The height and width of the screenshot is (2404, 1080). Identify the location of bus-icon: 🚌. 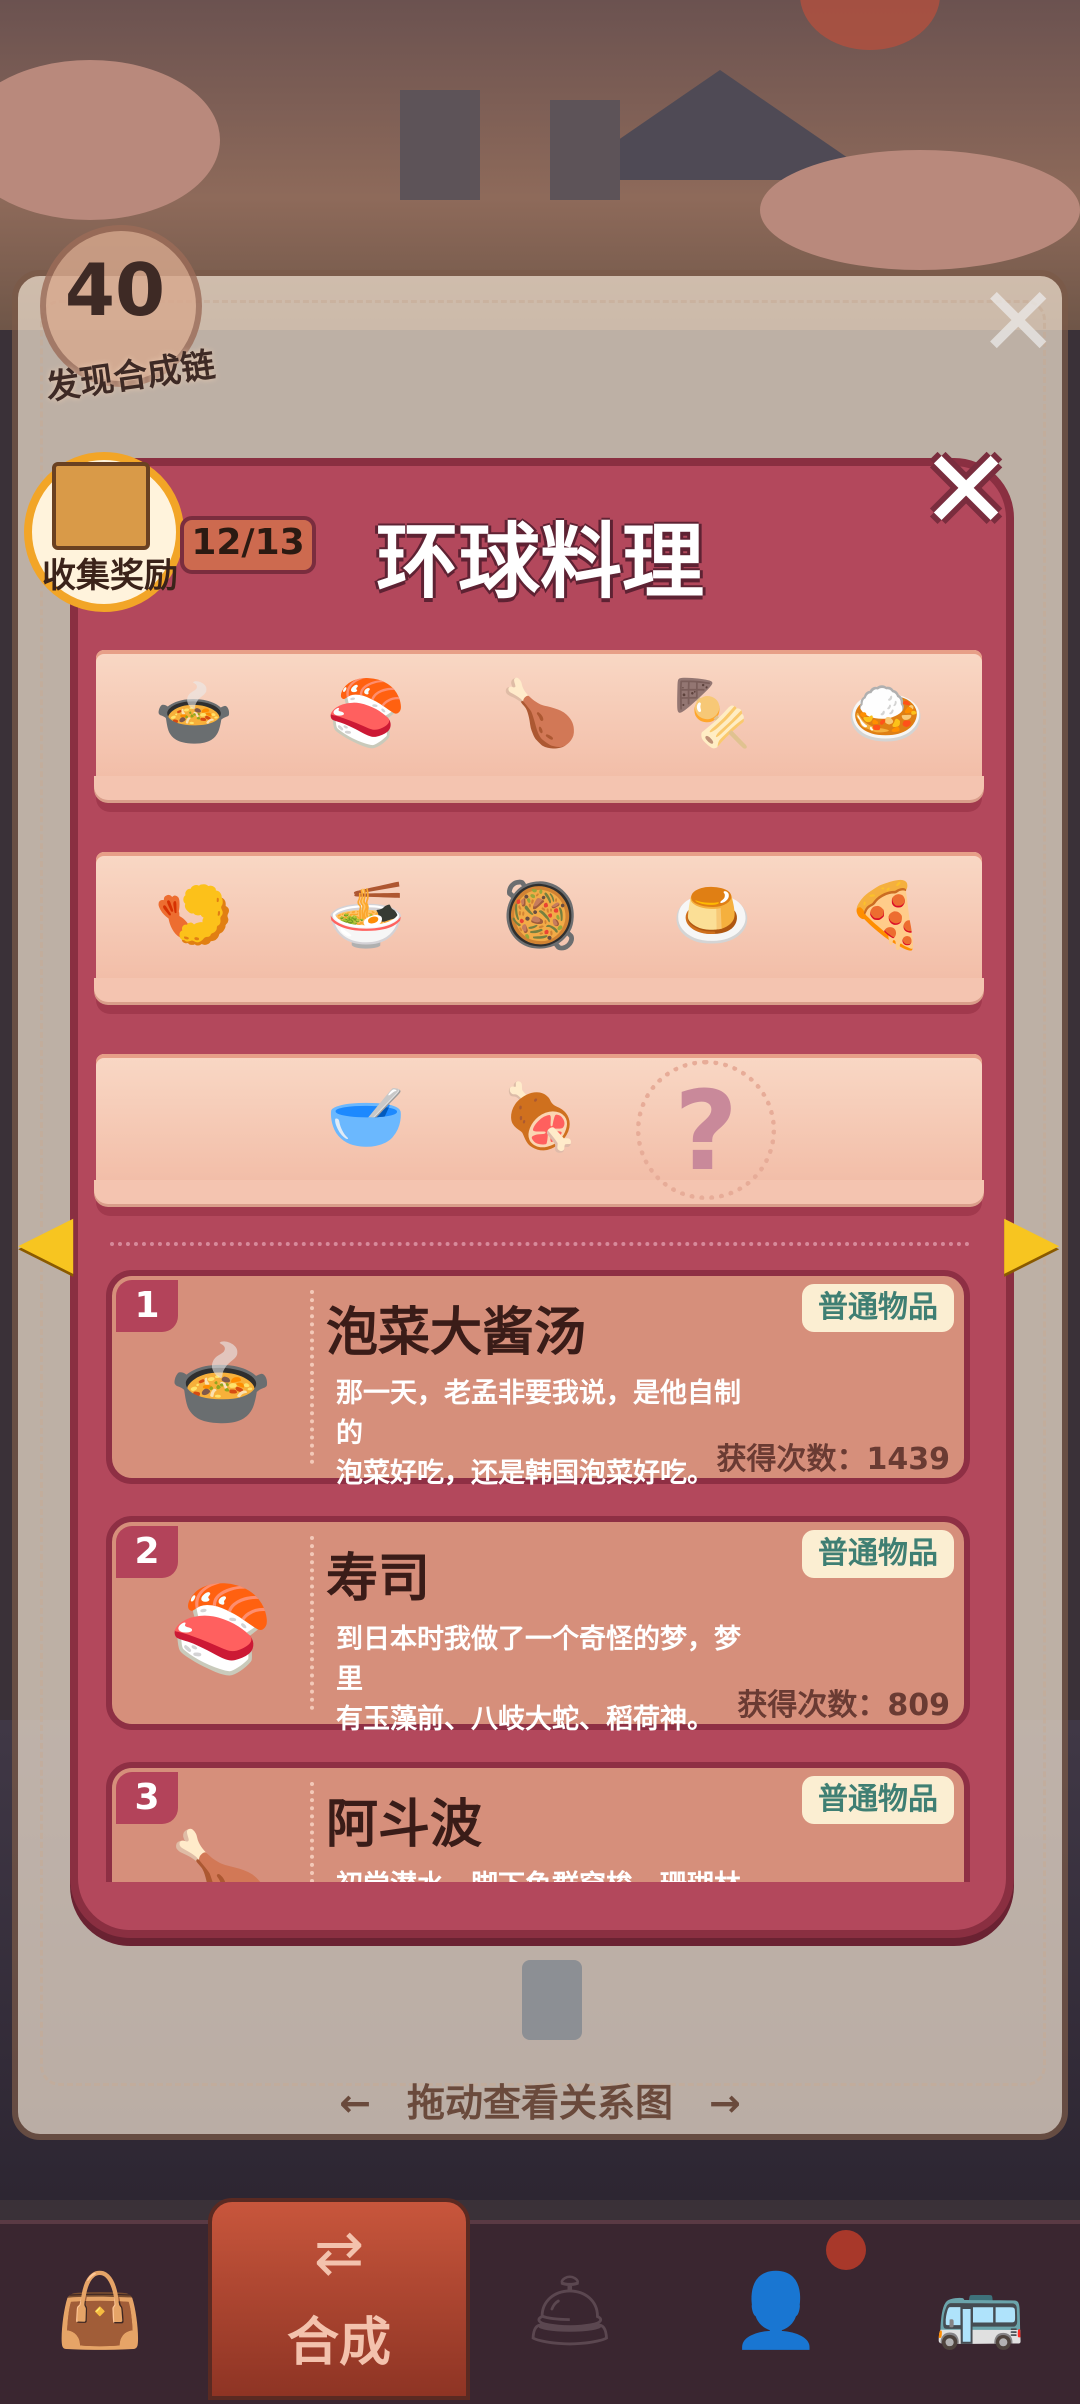
(980, 2310).